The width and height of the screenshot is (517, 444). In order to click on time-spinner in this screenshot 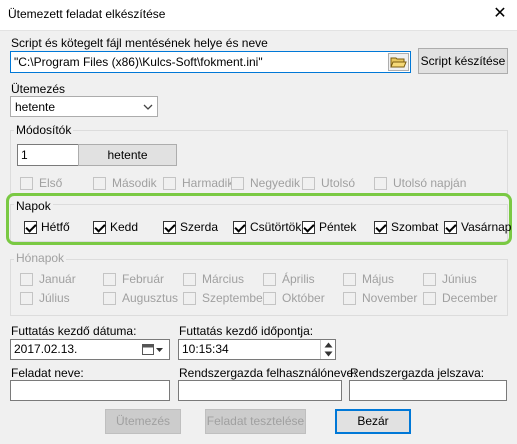, I will do `click(328, 349)`.